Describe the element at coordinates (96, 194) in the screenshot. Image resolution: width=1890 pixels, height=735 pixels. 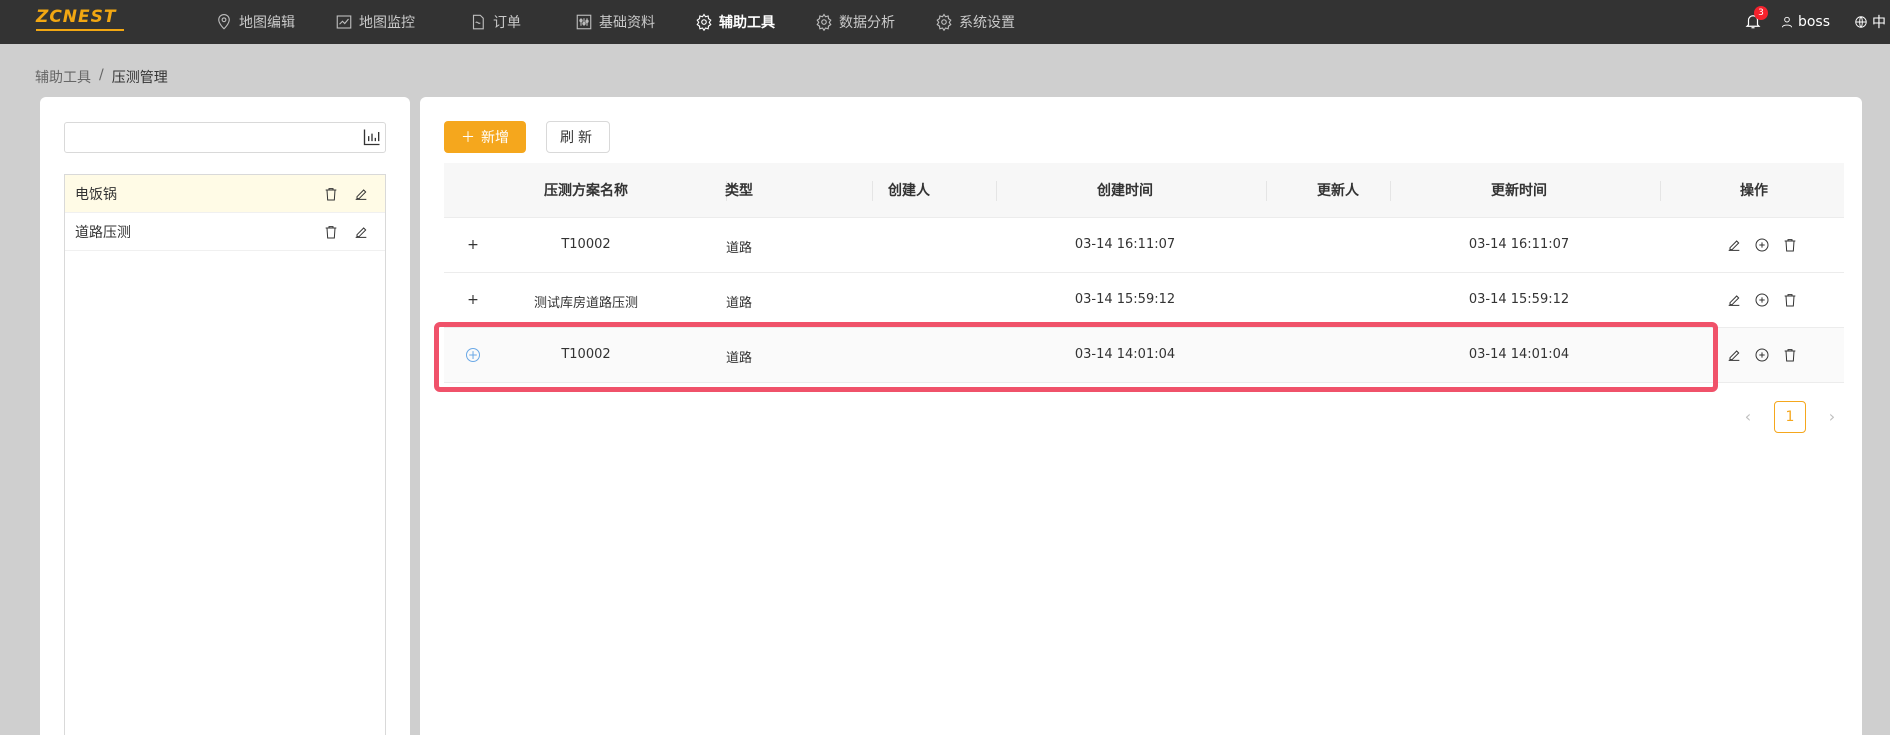
I see `tree-item-label: 电饭锅` at that location.